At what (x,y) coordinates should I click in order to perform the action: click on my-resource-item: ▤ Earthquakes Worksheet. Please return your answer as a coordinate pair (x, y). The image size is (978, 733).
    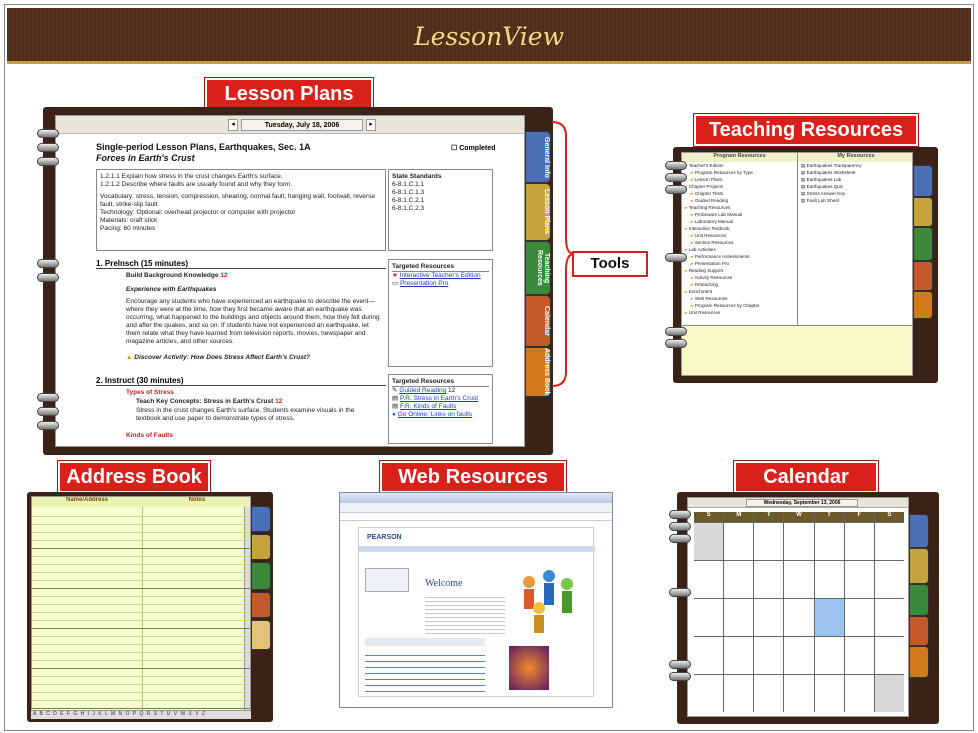
    Looking at the image, I should click on (855, 172).